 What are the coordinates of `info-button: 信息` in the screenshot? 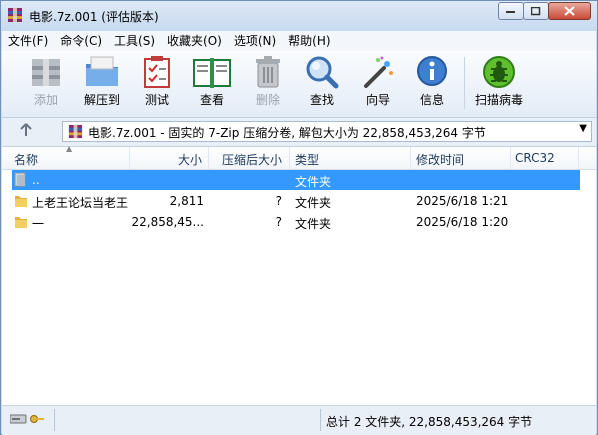 It's located at (432, 83).